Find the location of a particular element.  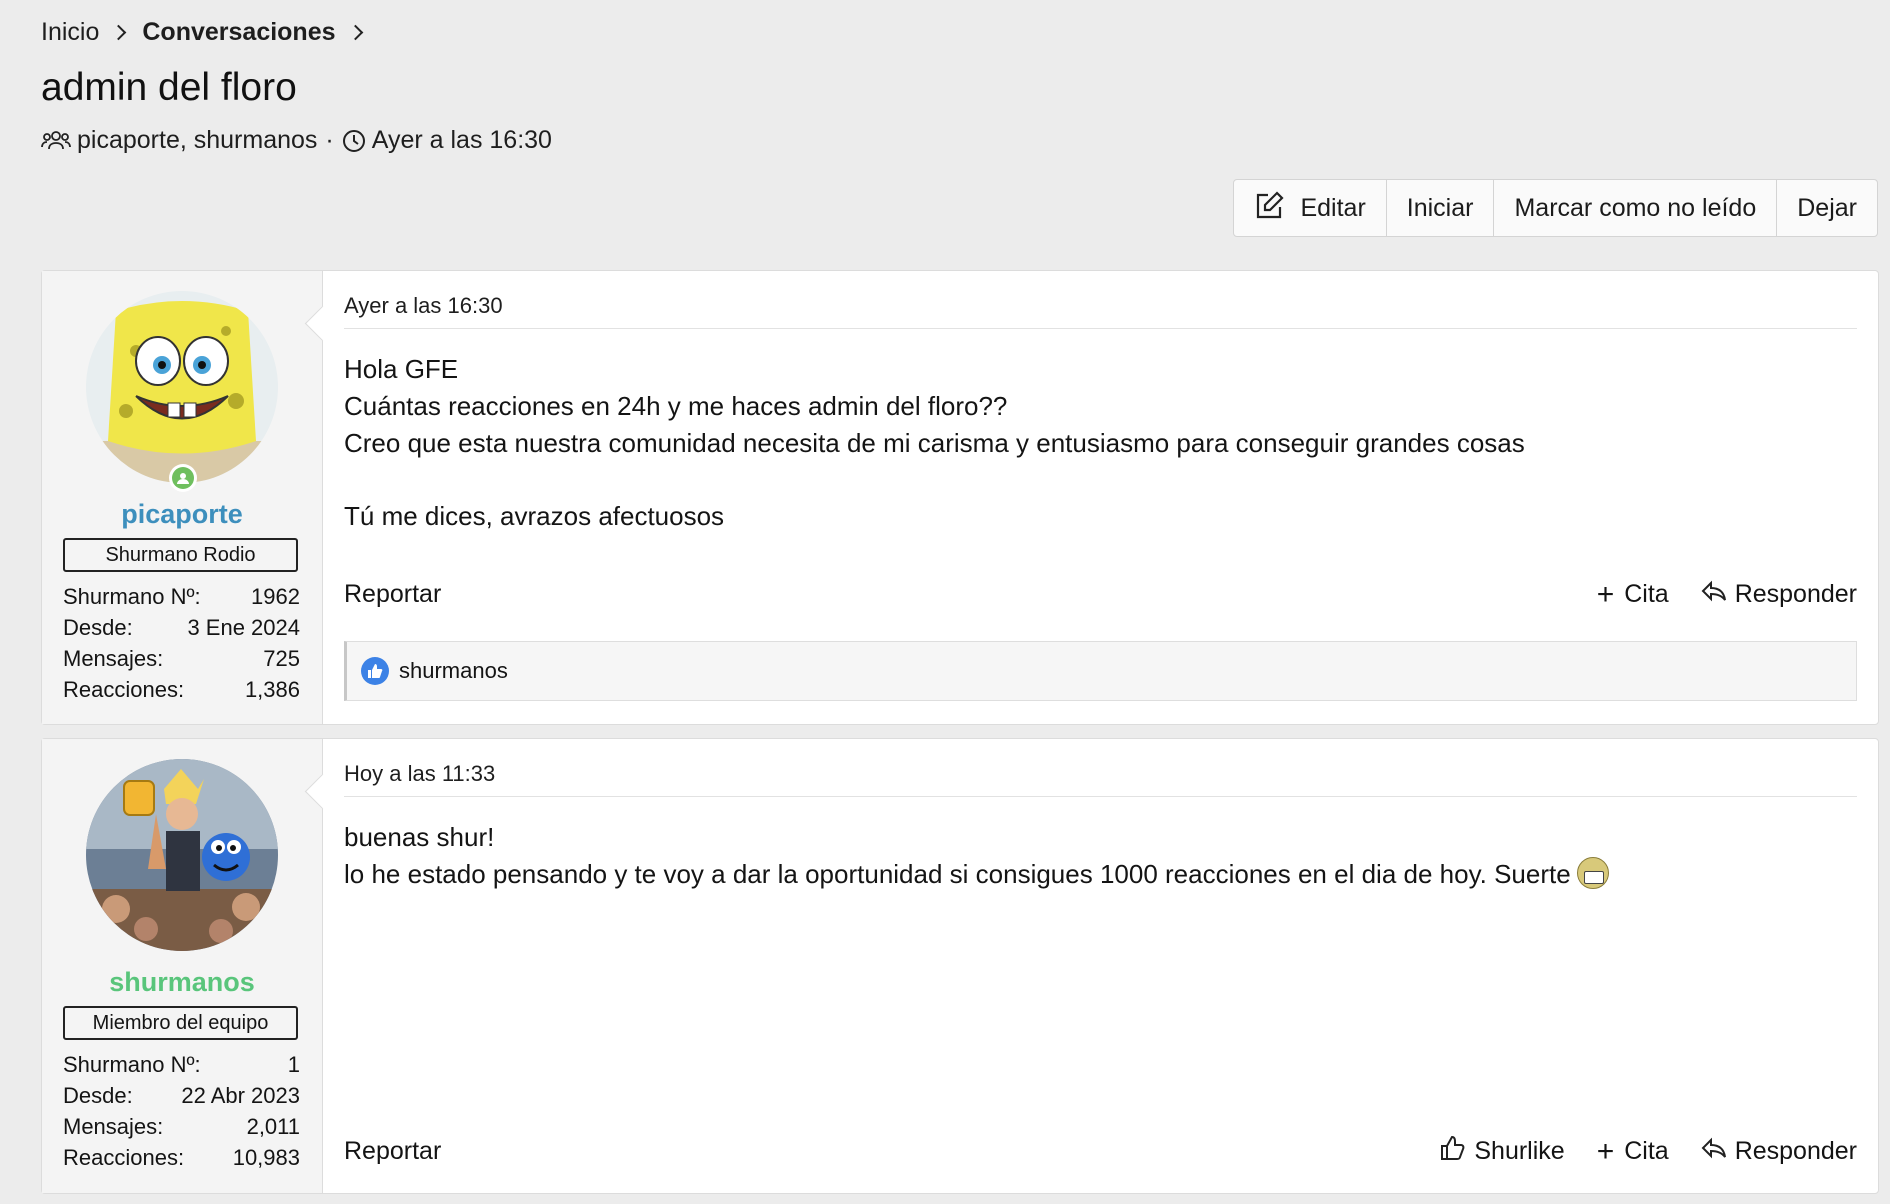

username-link: shurmanos is located at coordinates (182, 982).